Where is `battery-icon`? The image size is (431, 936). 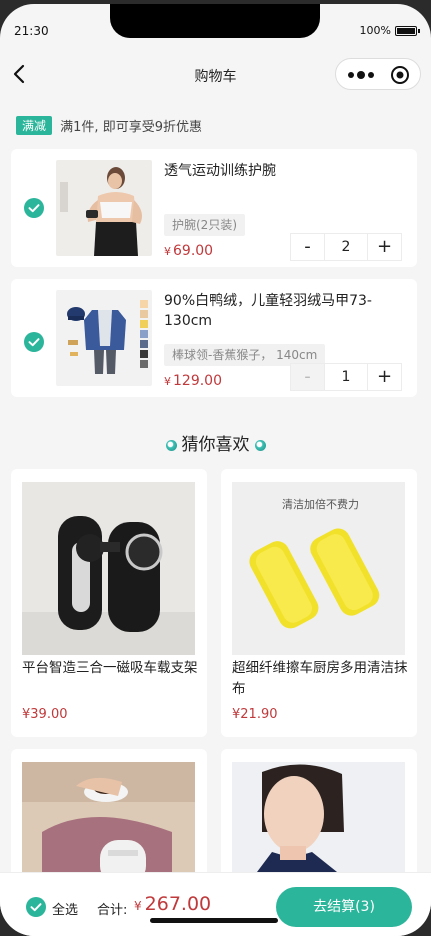
battery-icon is located at coordinates (407, 31).